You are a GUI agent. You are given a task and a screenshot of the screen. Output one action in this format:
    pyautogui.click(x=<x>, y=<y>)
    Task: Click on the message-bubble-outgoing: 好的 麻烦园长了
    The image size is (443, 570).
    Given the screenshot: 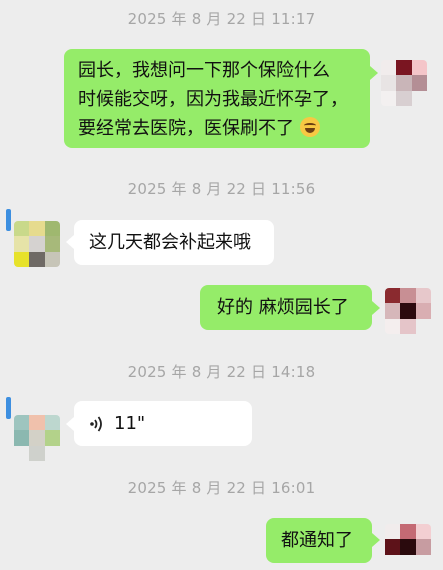 What is the action you would take?
    pyautogui.click(x=286, y=307)
    